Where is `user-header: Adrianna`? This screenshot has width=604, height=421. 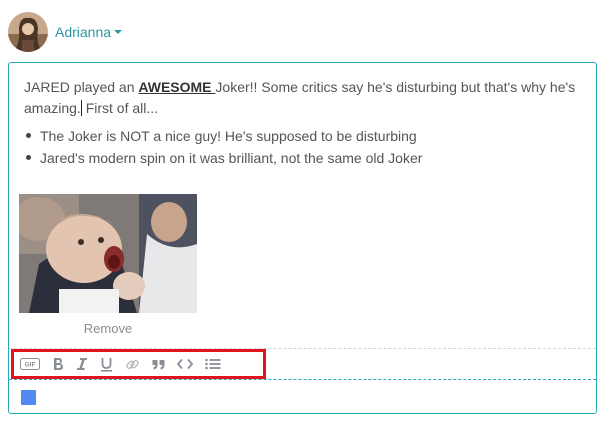
user-header: Adrianna is located at coordinates (65, 32).